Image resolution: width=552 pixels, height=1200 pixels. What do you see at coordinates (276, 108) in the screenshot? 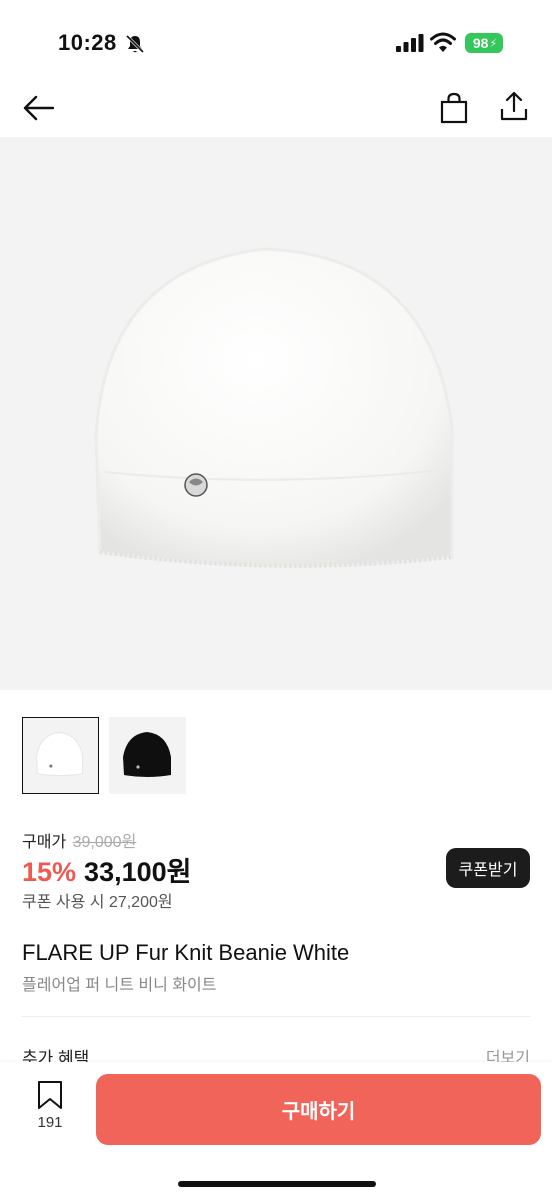
I see `nav-bar` at bounding box center [276, 108].